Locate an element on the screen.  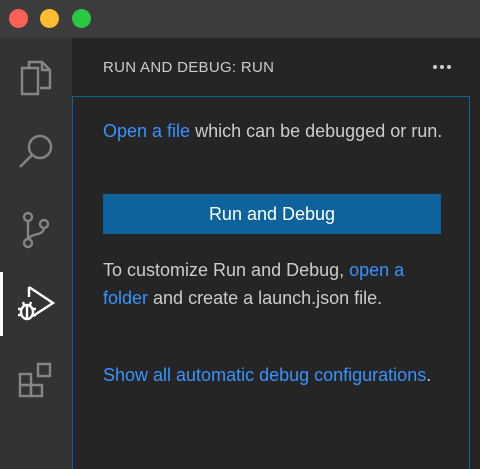
show-all-configurations-text: Show all automatic debug configurations. is located at coordinates (275, 375).